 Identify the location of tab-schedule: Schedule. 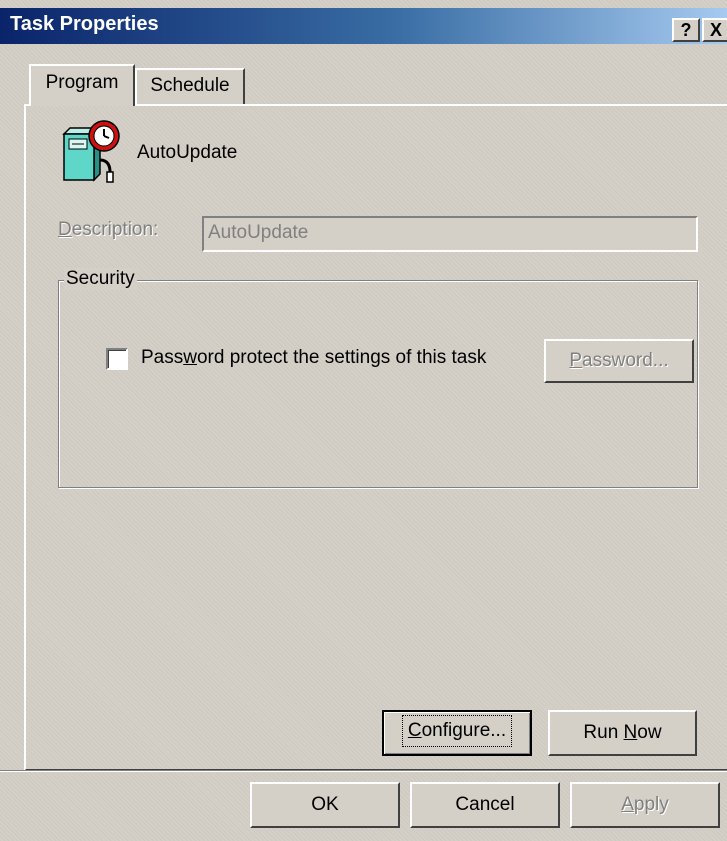
(190, 86).